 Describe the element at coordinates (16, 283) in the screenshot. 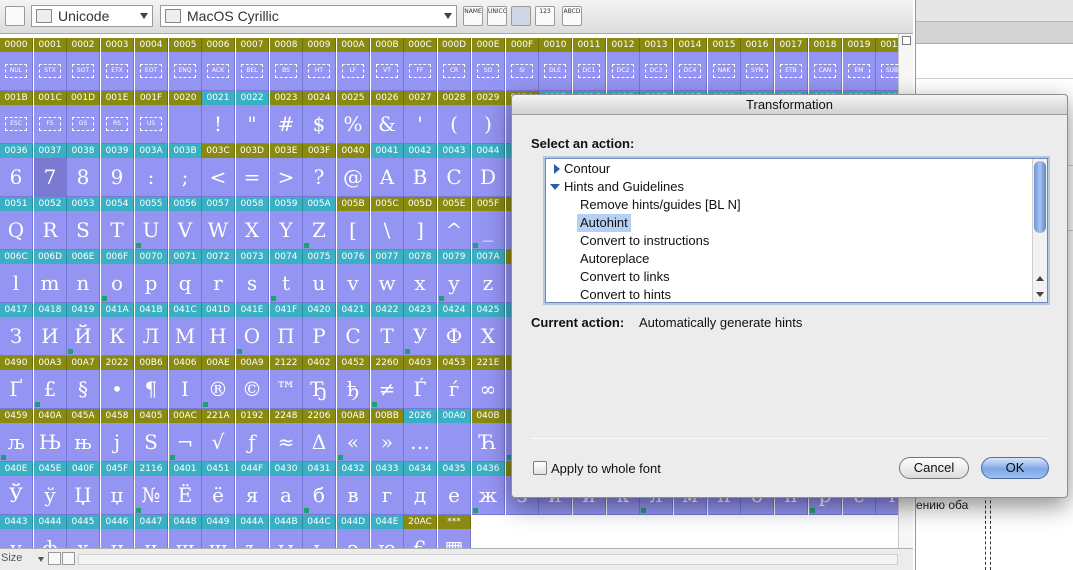

I see `glyph-cell: l` at that location.